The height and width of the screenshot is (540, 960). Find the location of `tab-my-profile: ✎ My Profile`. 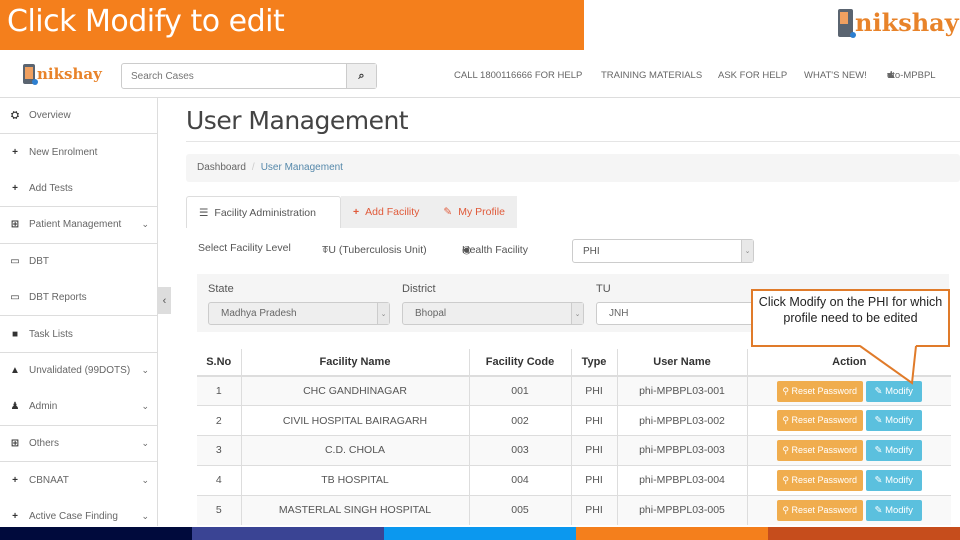

tab-my-profile: ✎ My Profile is located at coordinates (474, 212).